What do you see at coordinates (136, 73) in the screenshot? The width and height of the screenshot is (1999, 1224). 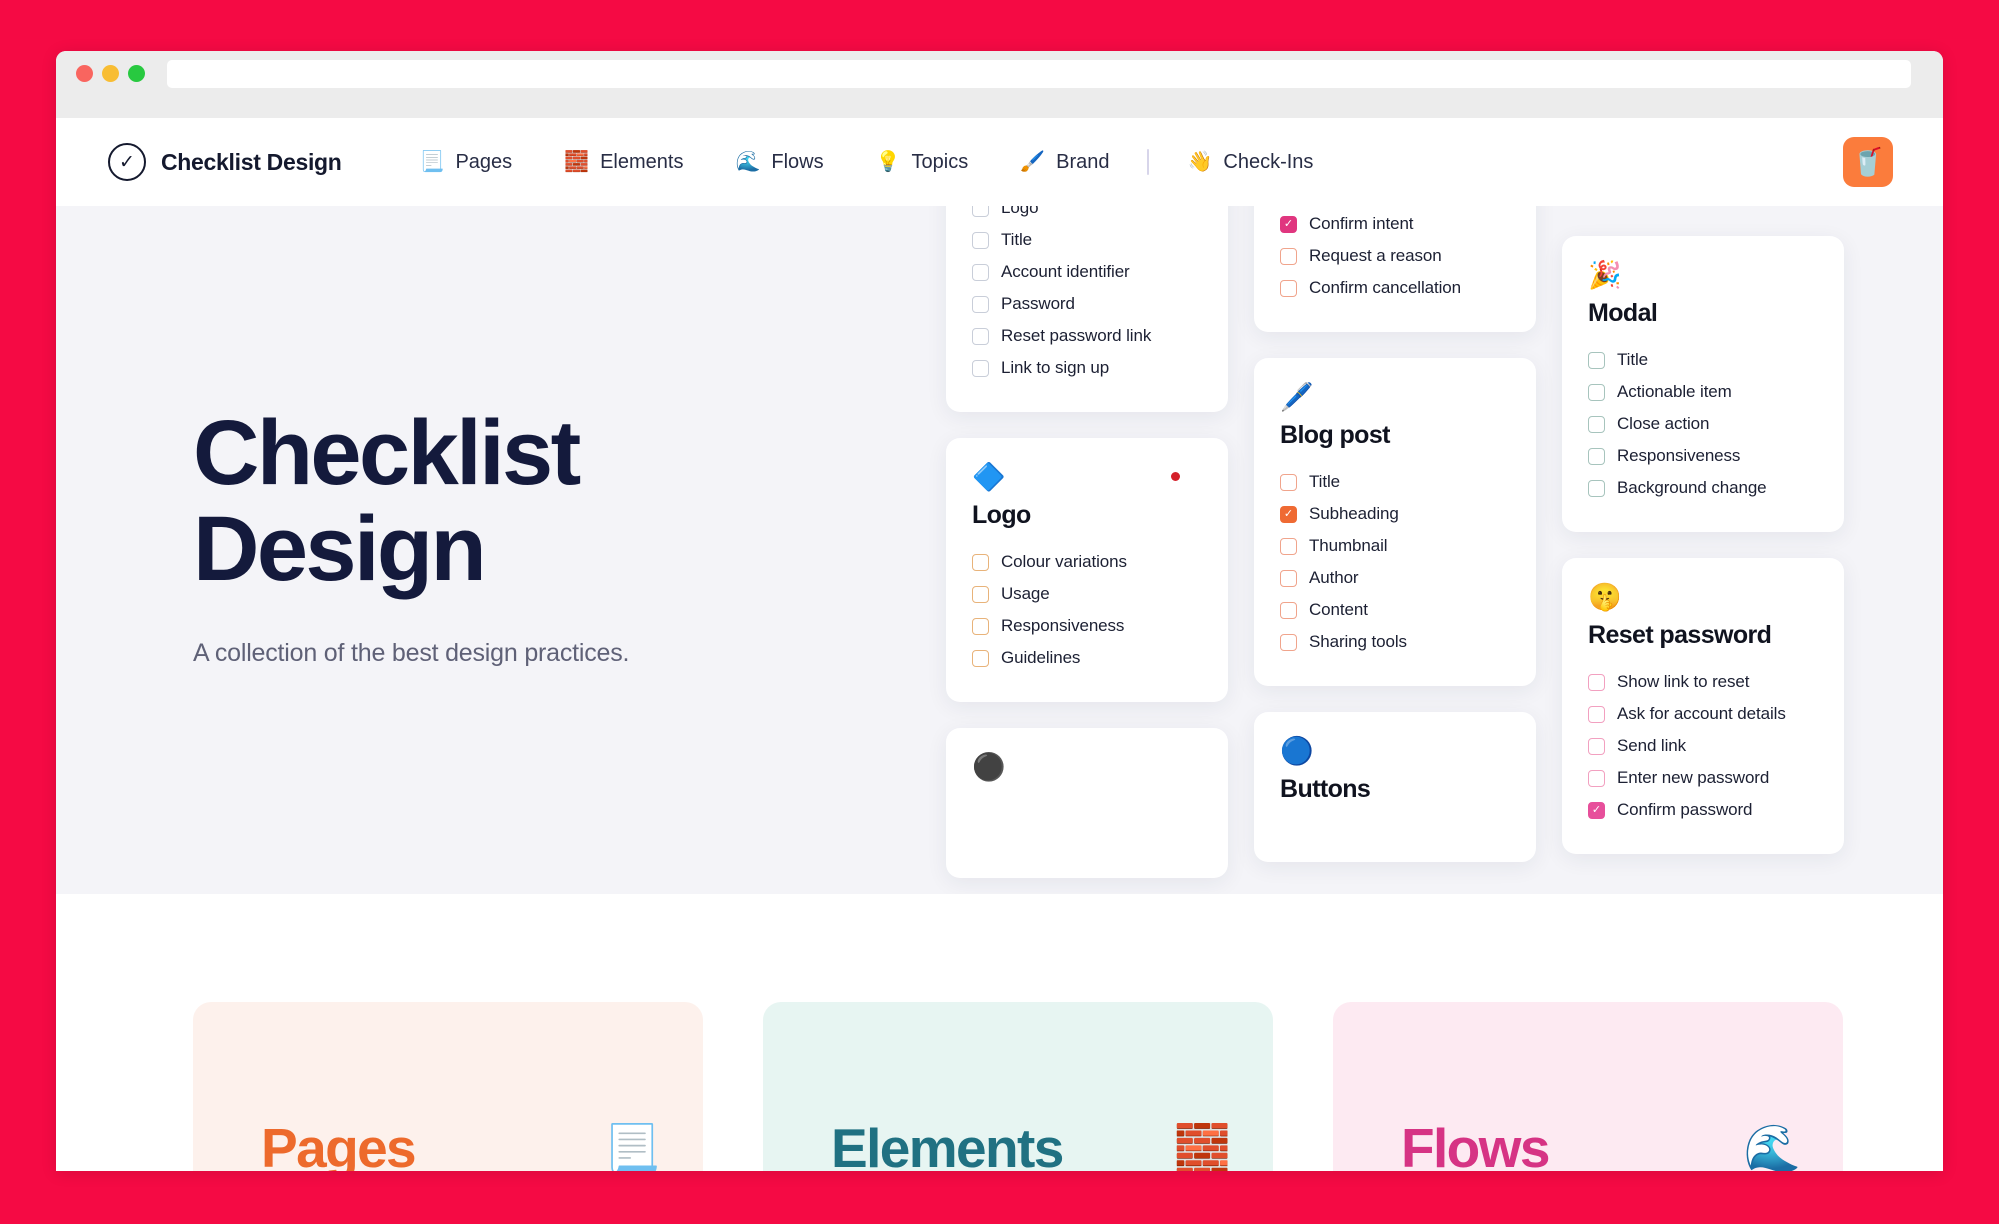 I see `maximize-window-button` at bounding box center [136, 73].